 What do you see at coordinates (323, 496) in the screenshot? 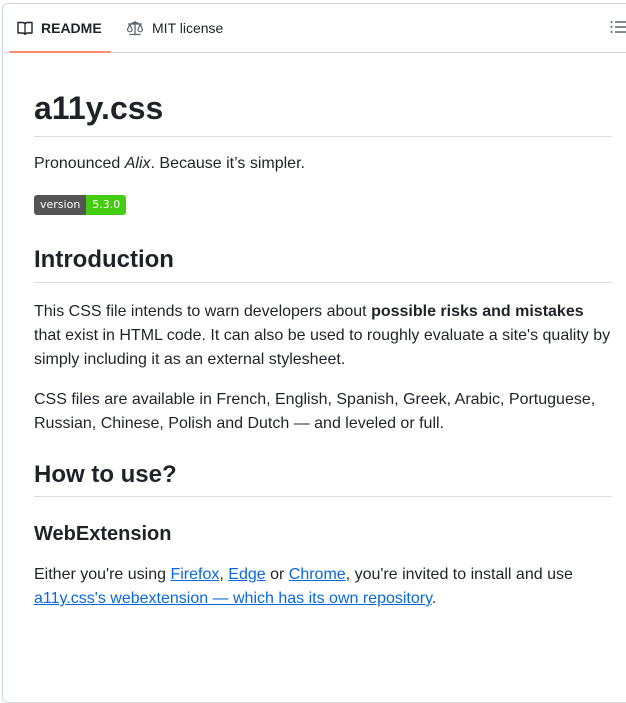
I see `how-to-use-divider` at bounding box center [323, 496].